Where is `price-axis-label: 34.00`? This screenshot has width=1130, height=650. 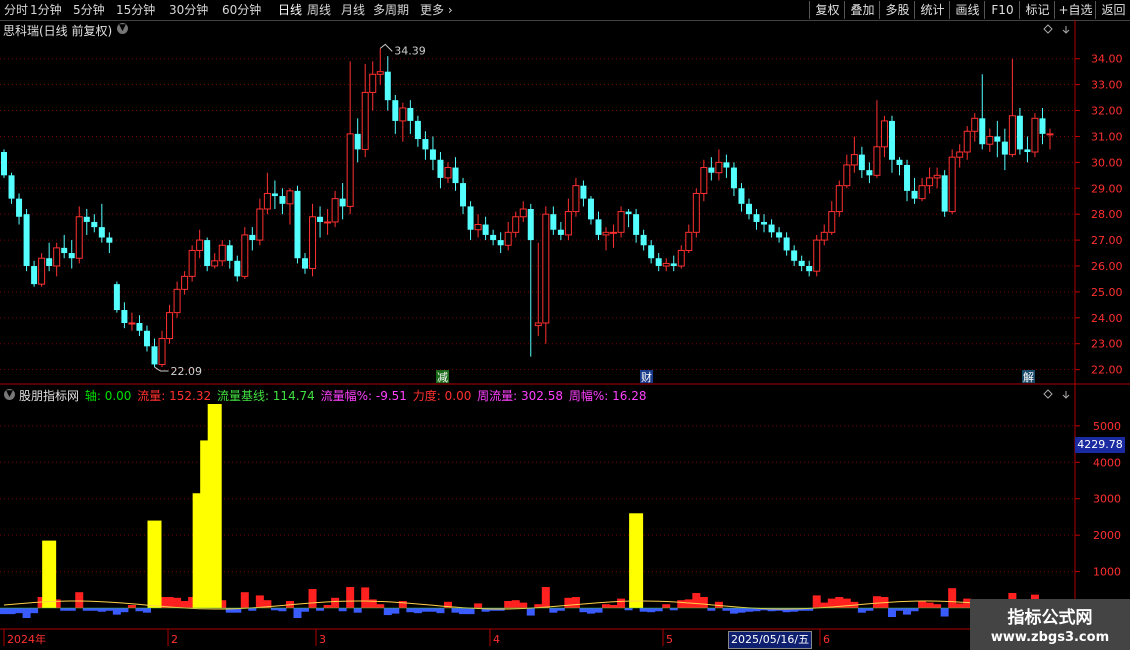
price-axis-label: 34.00 is located at coordinates (1107, 59).